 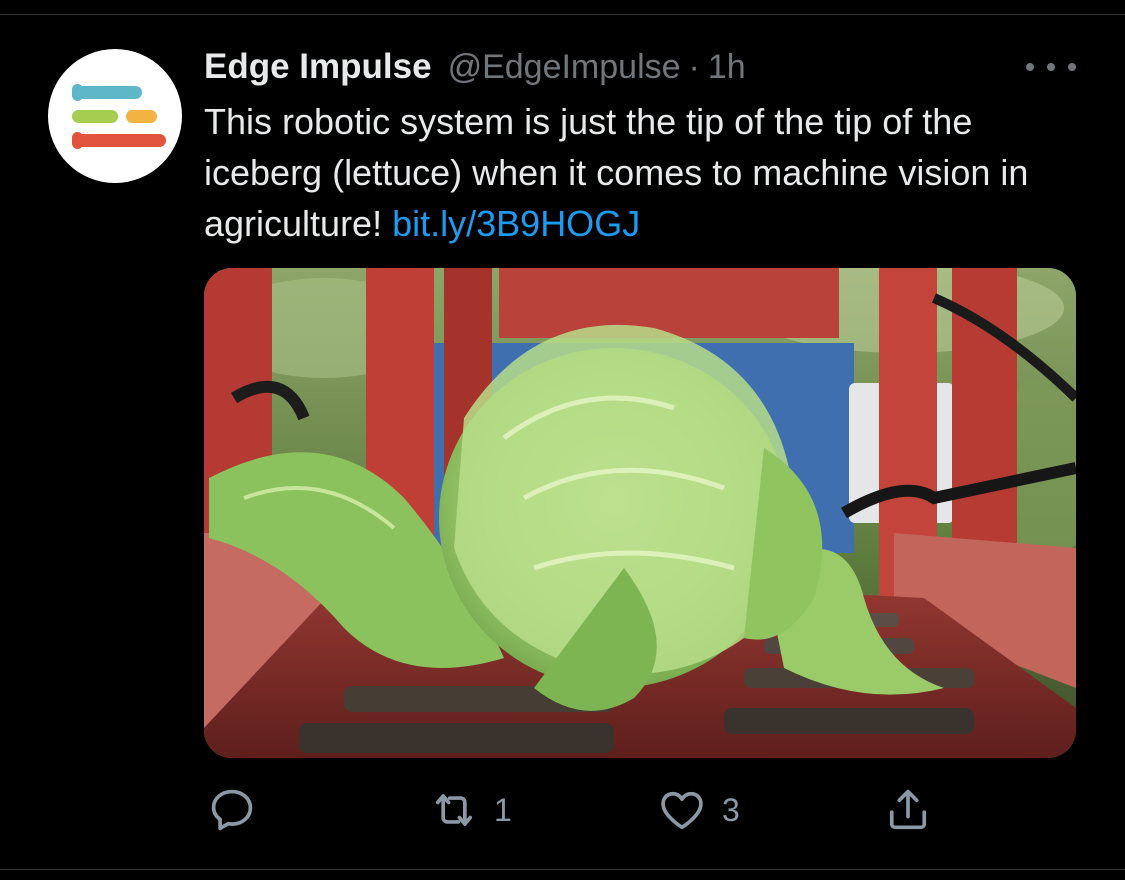 What do you see at coordinates (318, 67) in the screenshot?
I see `author-display-name: Edge Impulse` at bounding box center [318, 67].